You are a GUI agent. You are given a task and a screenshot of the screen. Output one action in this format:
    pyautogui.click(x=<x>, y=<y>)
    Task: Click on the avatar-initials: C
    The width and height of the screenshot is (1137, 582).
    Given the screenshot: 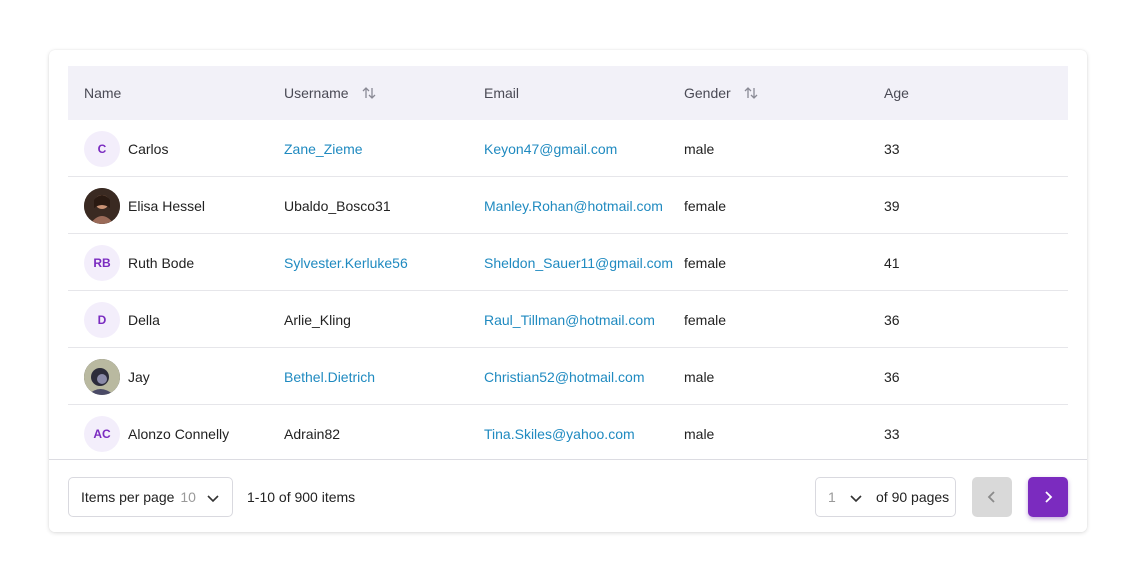 What is the action you would take?
    pyautogui.click(x=102, y=148)
    